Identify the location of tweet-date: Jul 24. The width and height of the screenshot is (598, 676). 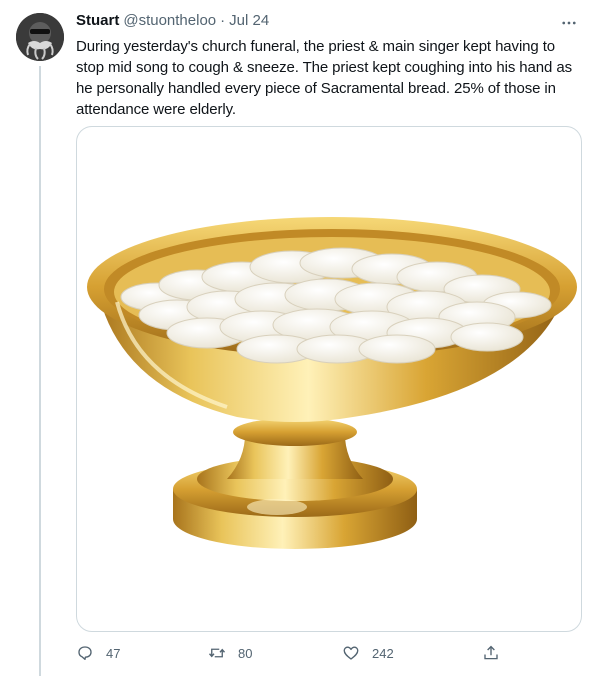
(249, 20).